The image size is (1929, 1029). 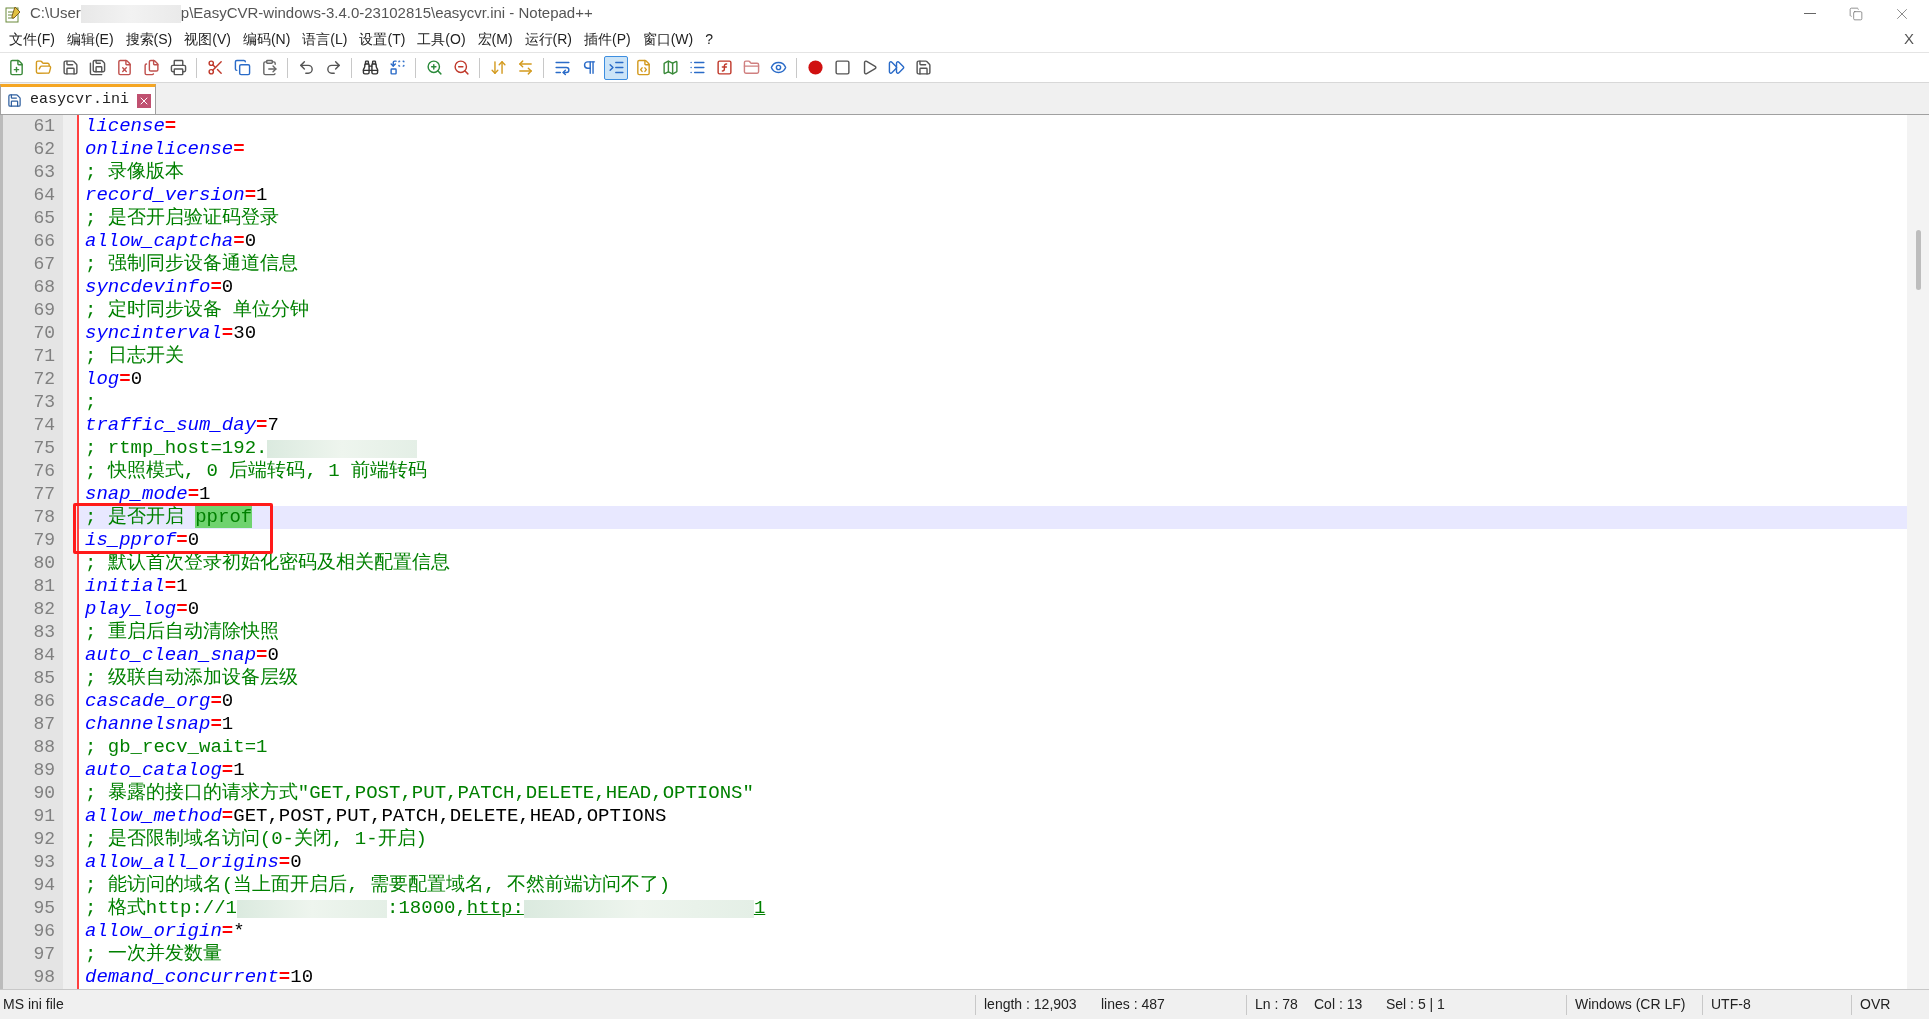 I want to click on menu-item: 语言(L), so click(x=325, y=39).